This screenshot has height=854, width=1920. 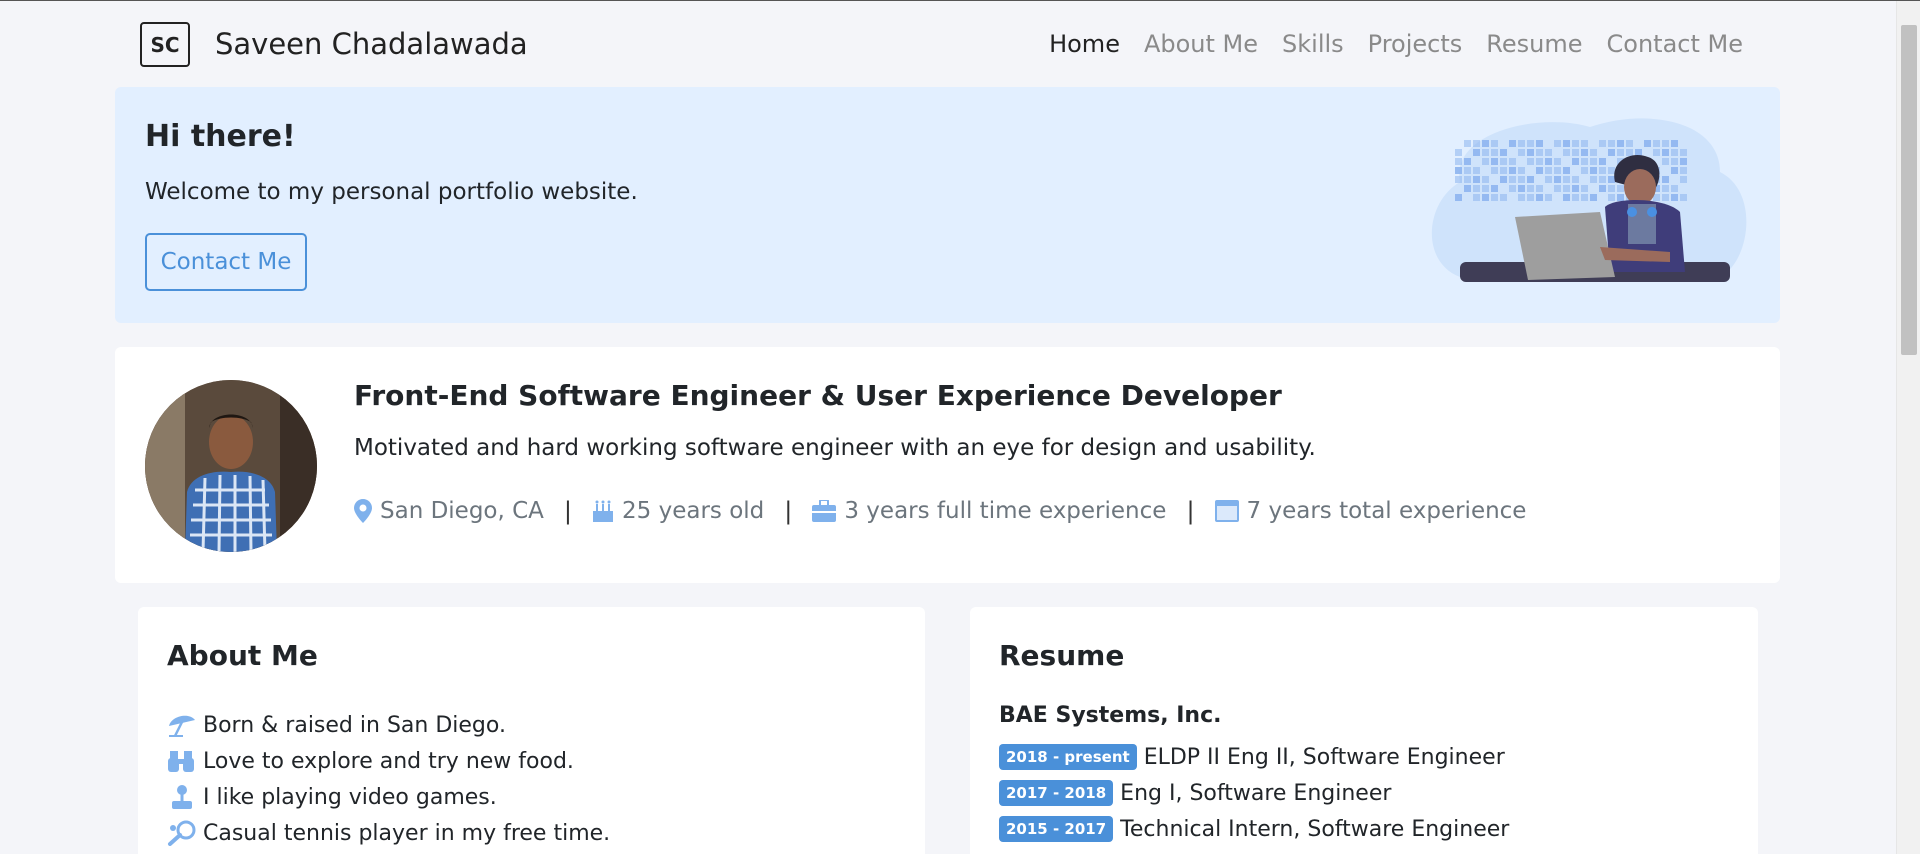 I want to click on fact-fulltime-text: 3 years full time experience, so click(x=1005, y=511).